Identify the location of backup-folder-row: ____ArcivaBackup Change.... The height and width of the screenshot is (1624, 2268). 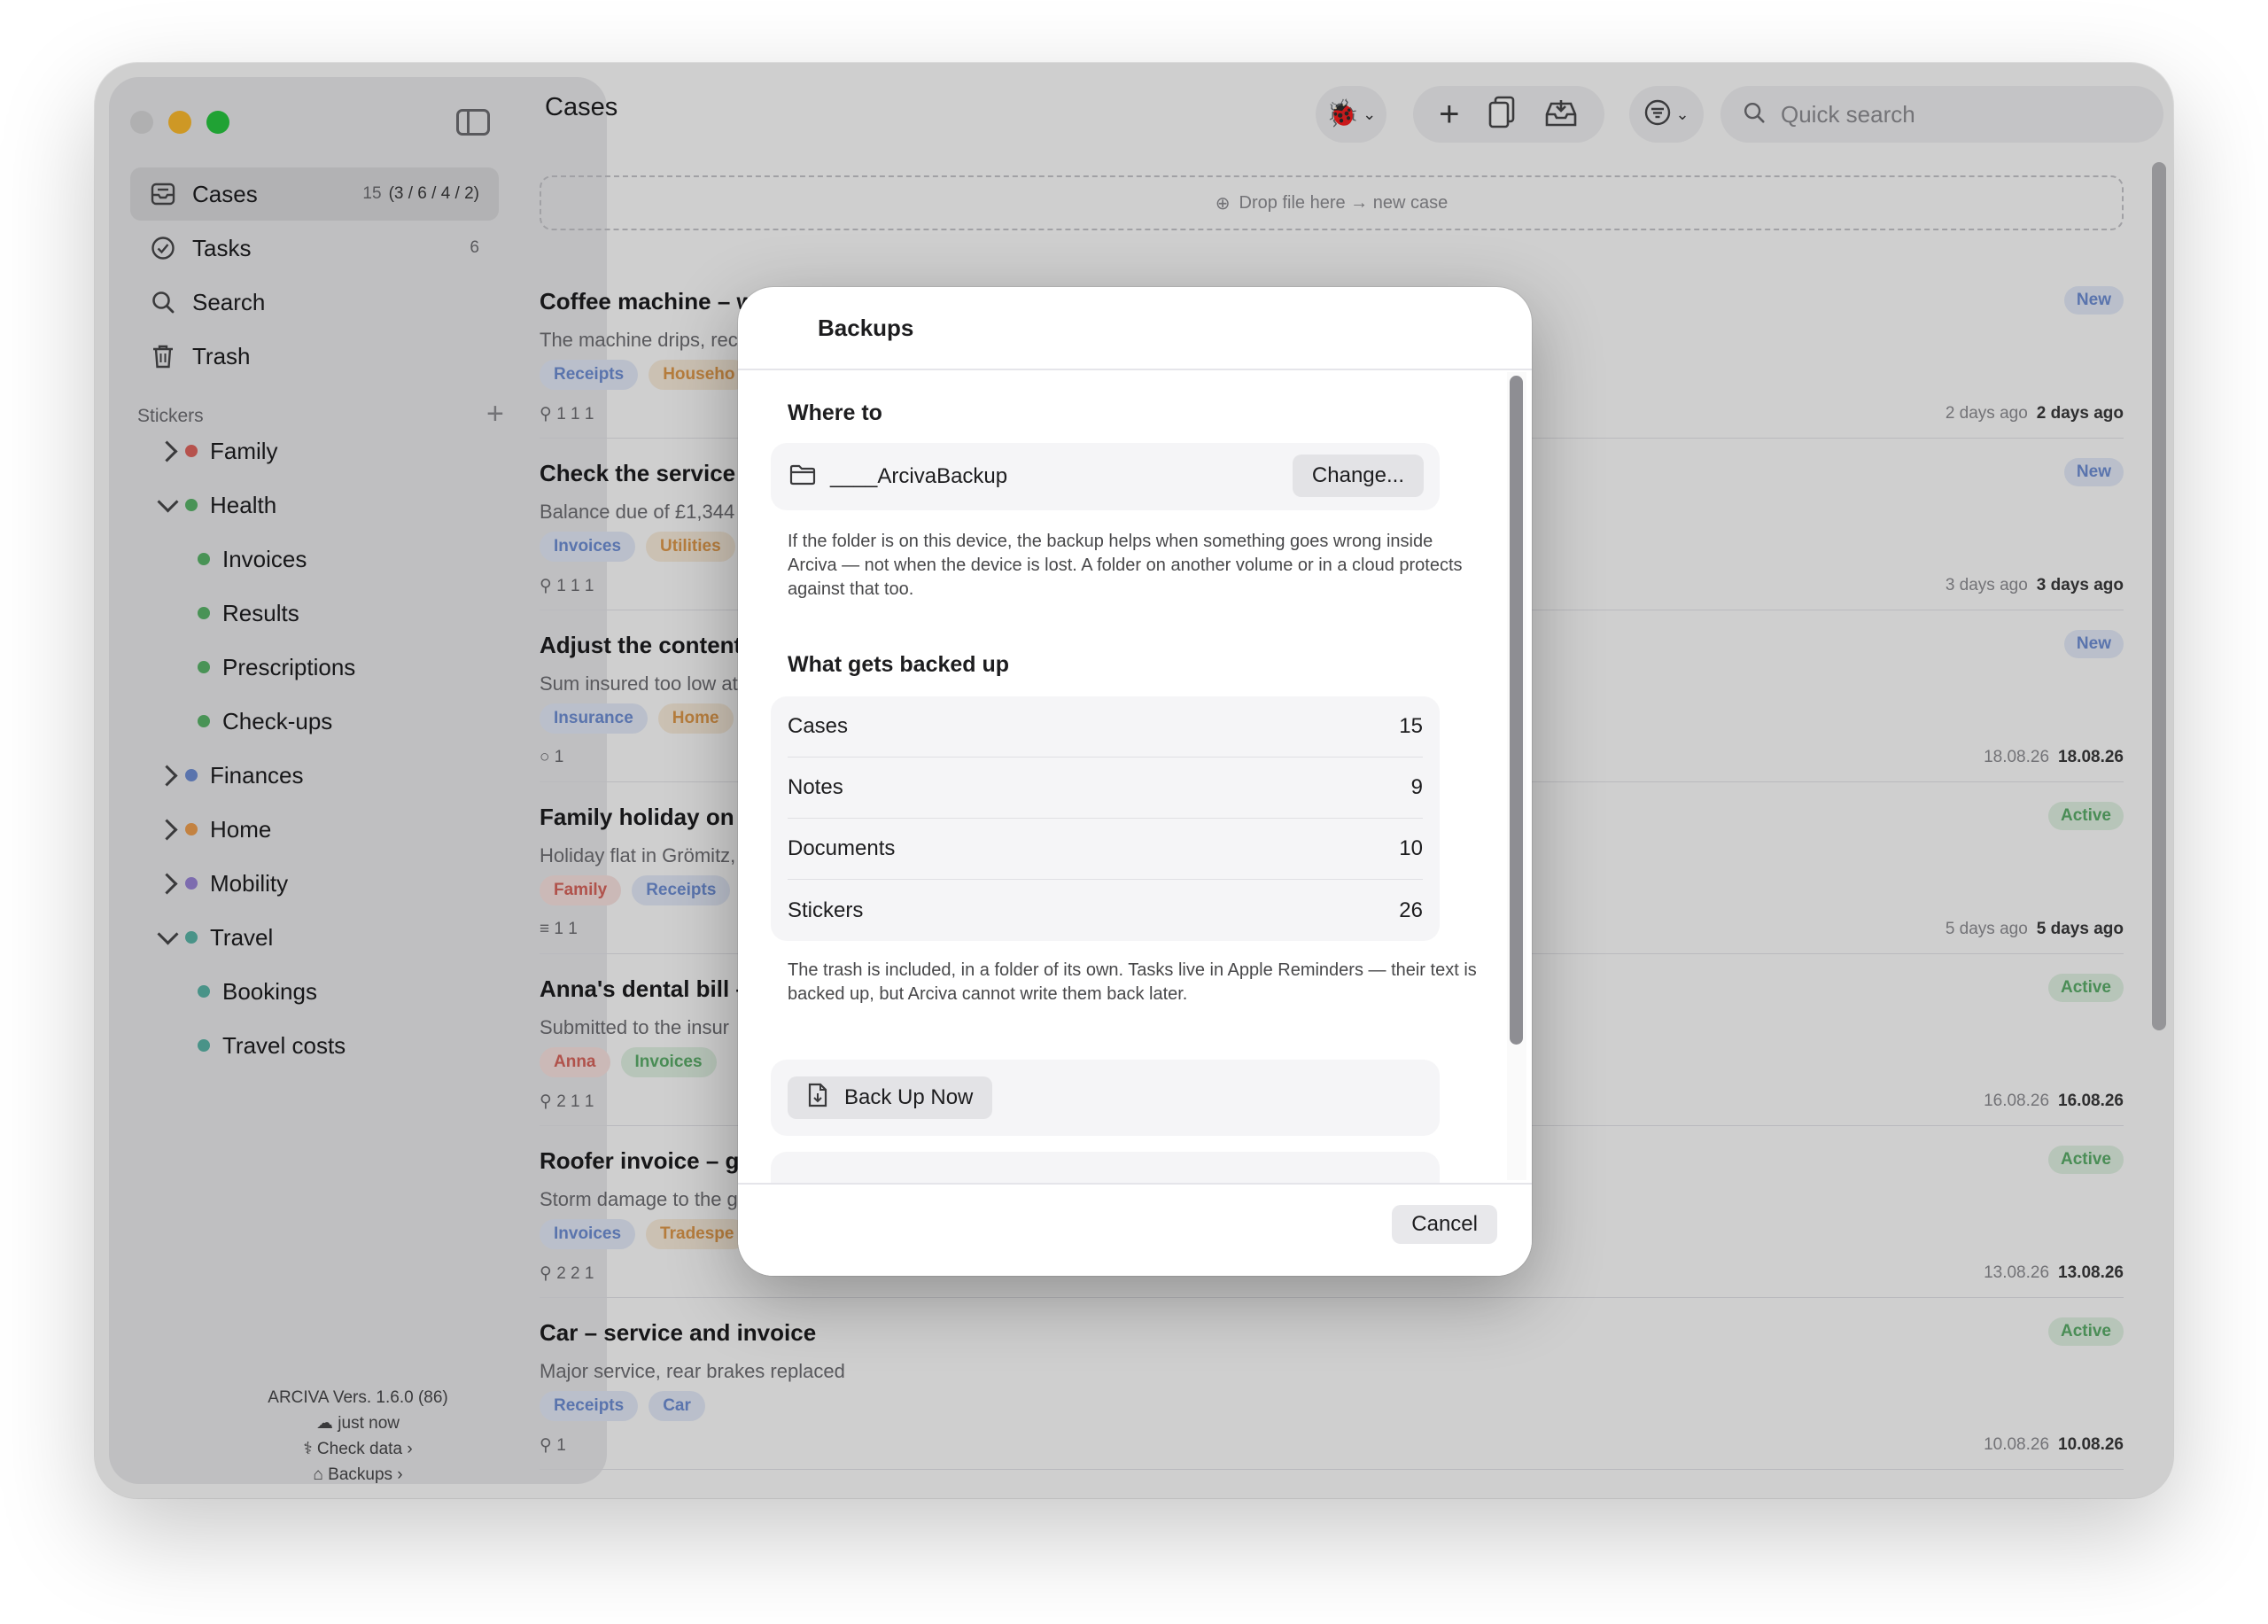
(1105, 477).